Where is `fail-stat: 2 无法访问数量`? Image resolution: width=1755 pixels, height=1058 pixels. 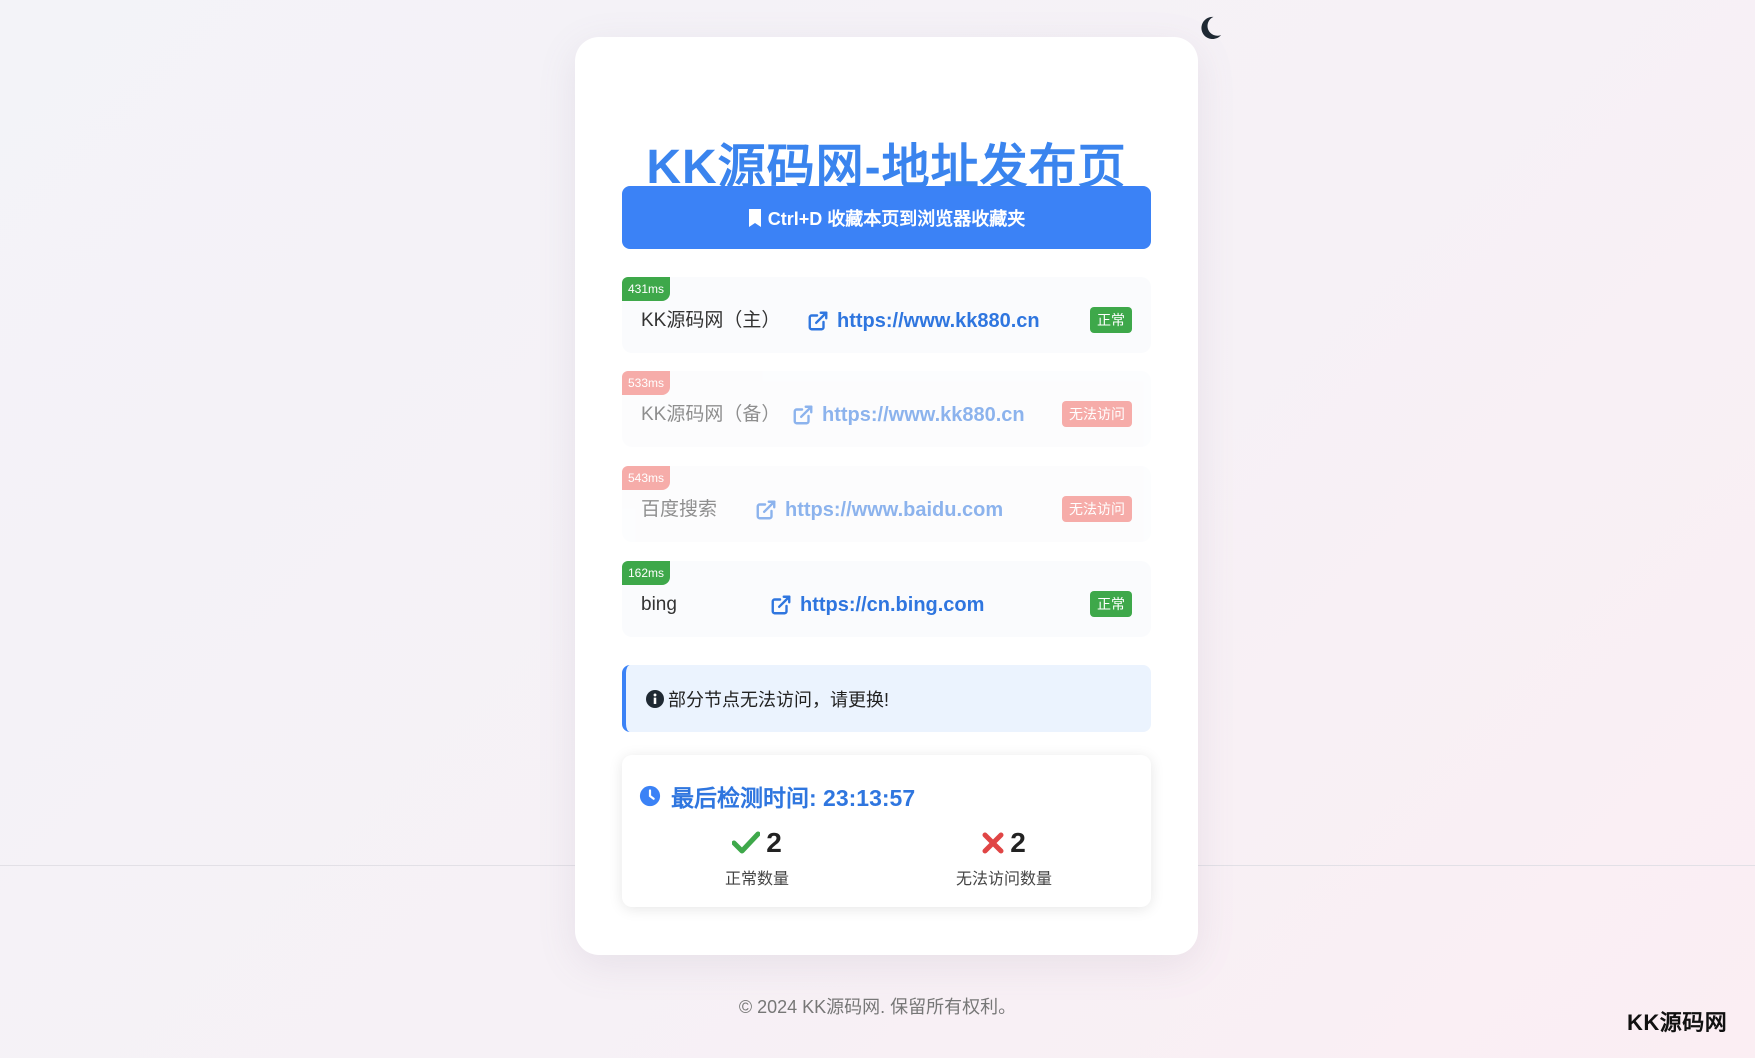
fail-stat: 2 无法访问数量 is located at coordinates (1004, 858).